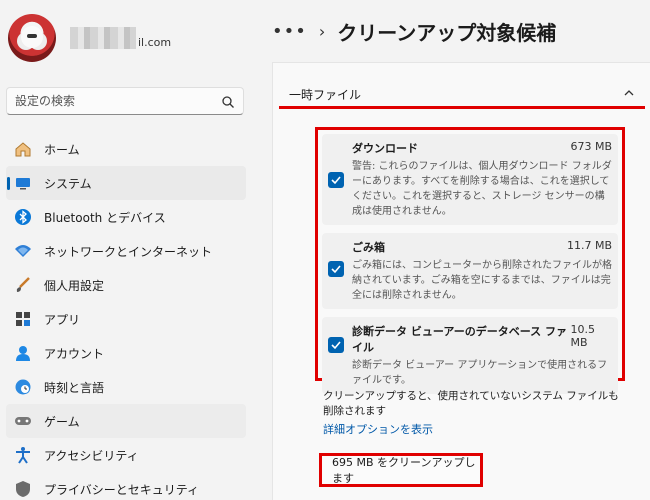 This screenshot has height=500, width=650. I want to click on chevron-right-icon: ›, so click(322, 31).